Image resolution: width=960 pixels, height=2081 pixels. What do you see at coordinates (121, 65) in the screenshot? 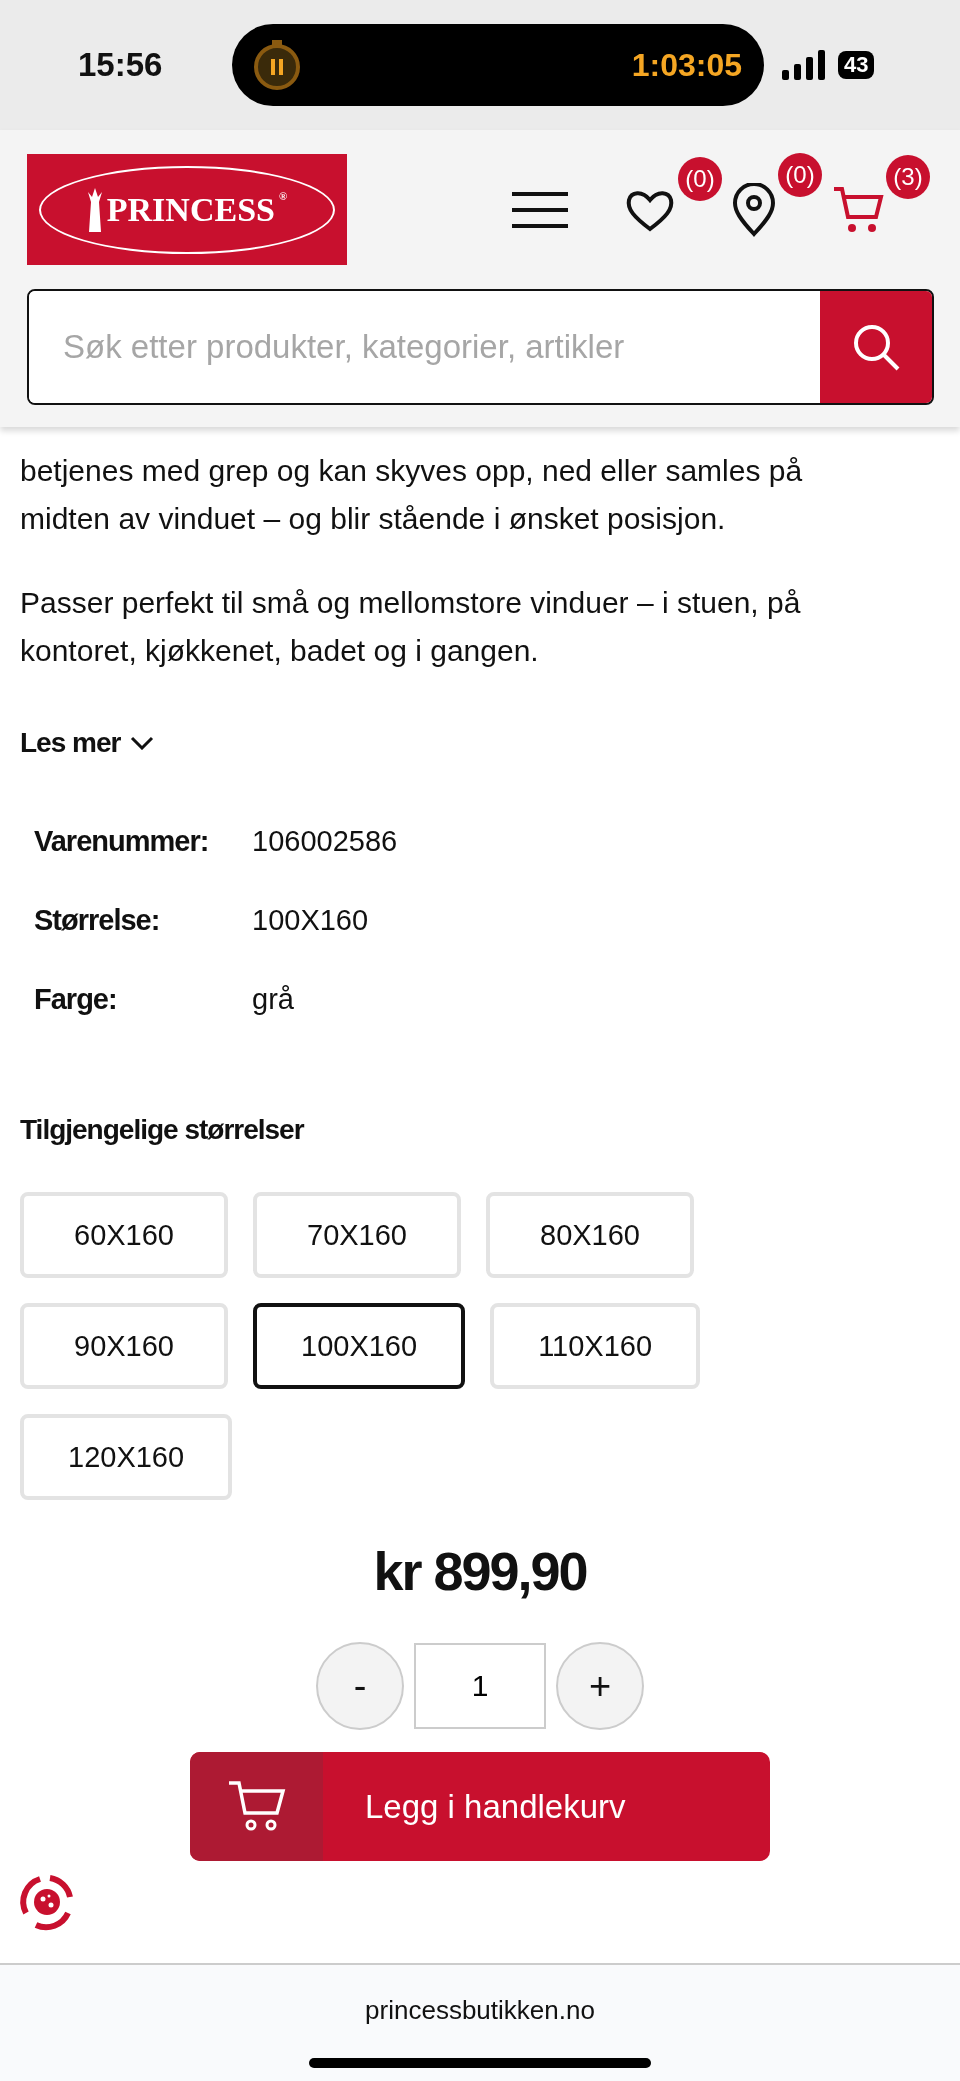
I see `status-time: 15:56` at bounding box center [121, 65].